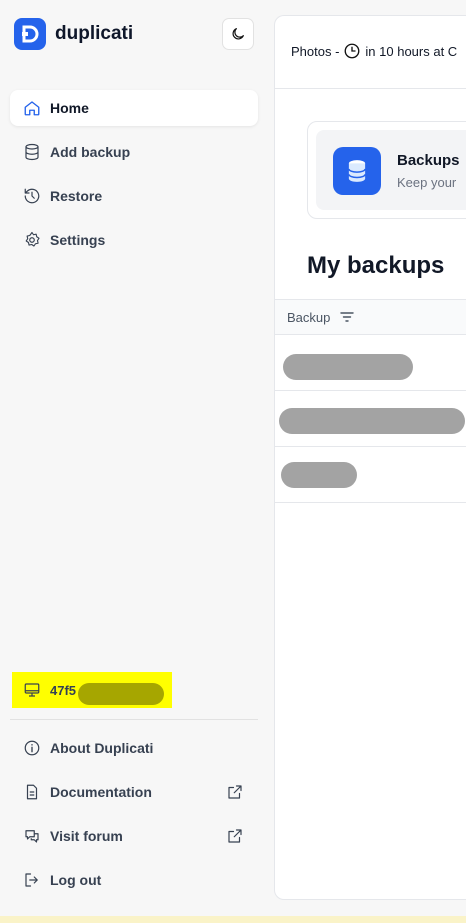 This screenshot has height=923, width=466. What do you see at coordinates (63, 690) in the screenshot?
I see `machine-id-text: 47f5` at bounding box center [63, 690].